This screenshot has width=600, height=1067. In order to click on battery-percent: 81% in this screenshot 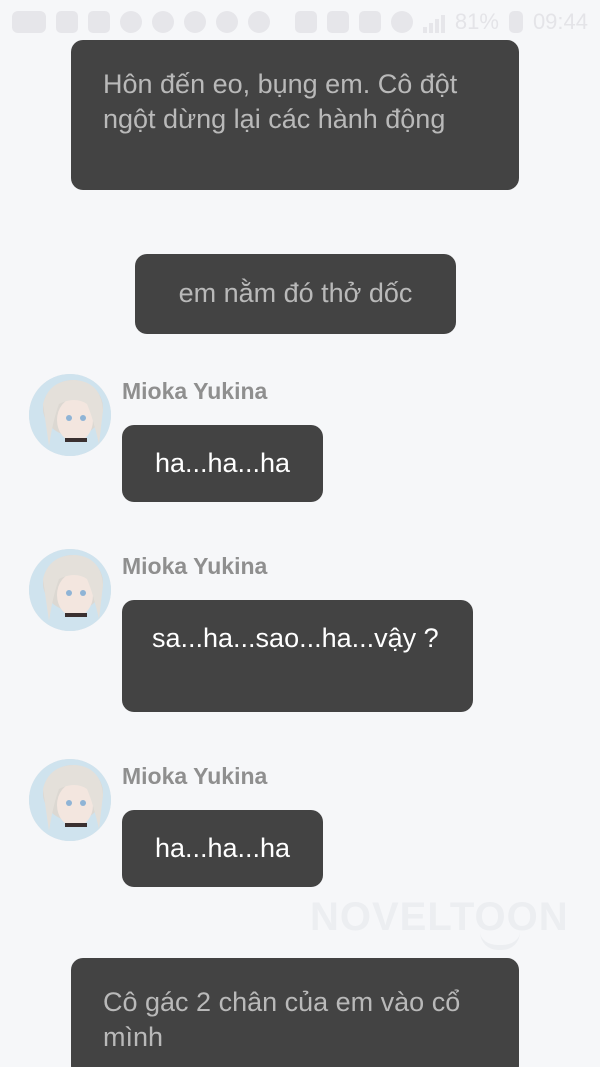, I will do `click(476, 21)`.